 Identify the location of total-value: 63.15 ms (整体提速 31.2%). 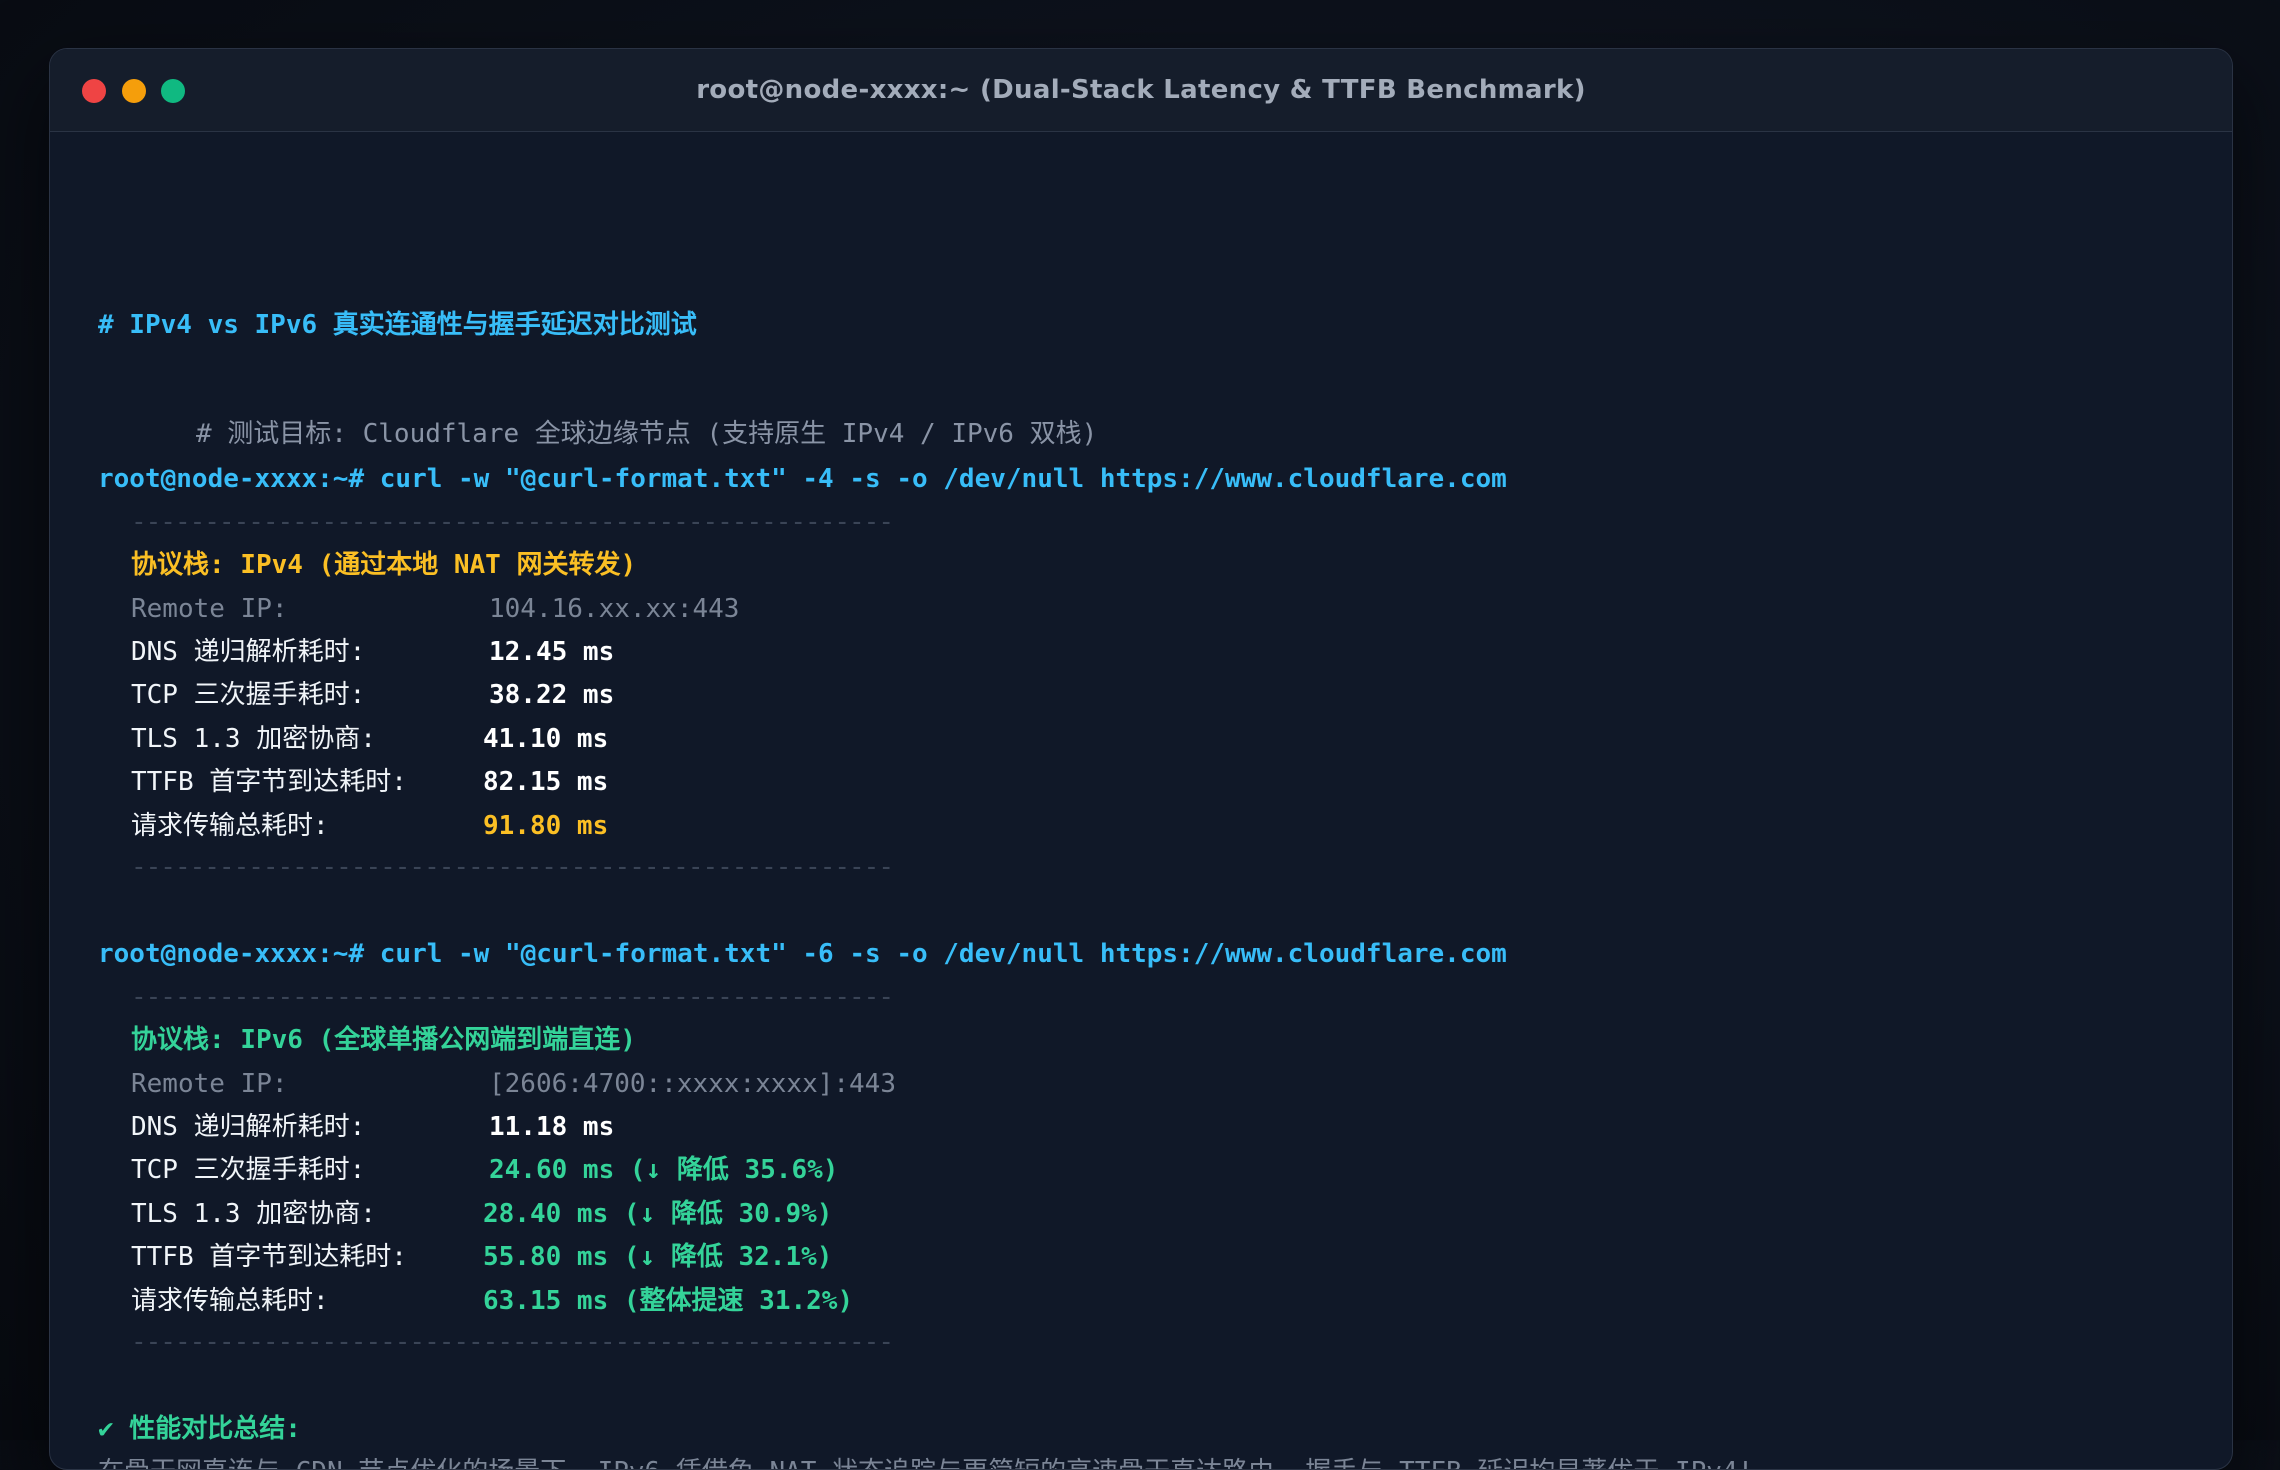
(668, 1301).